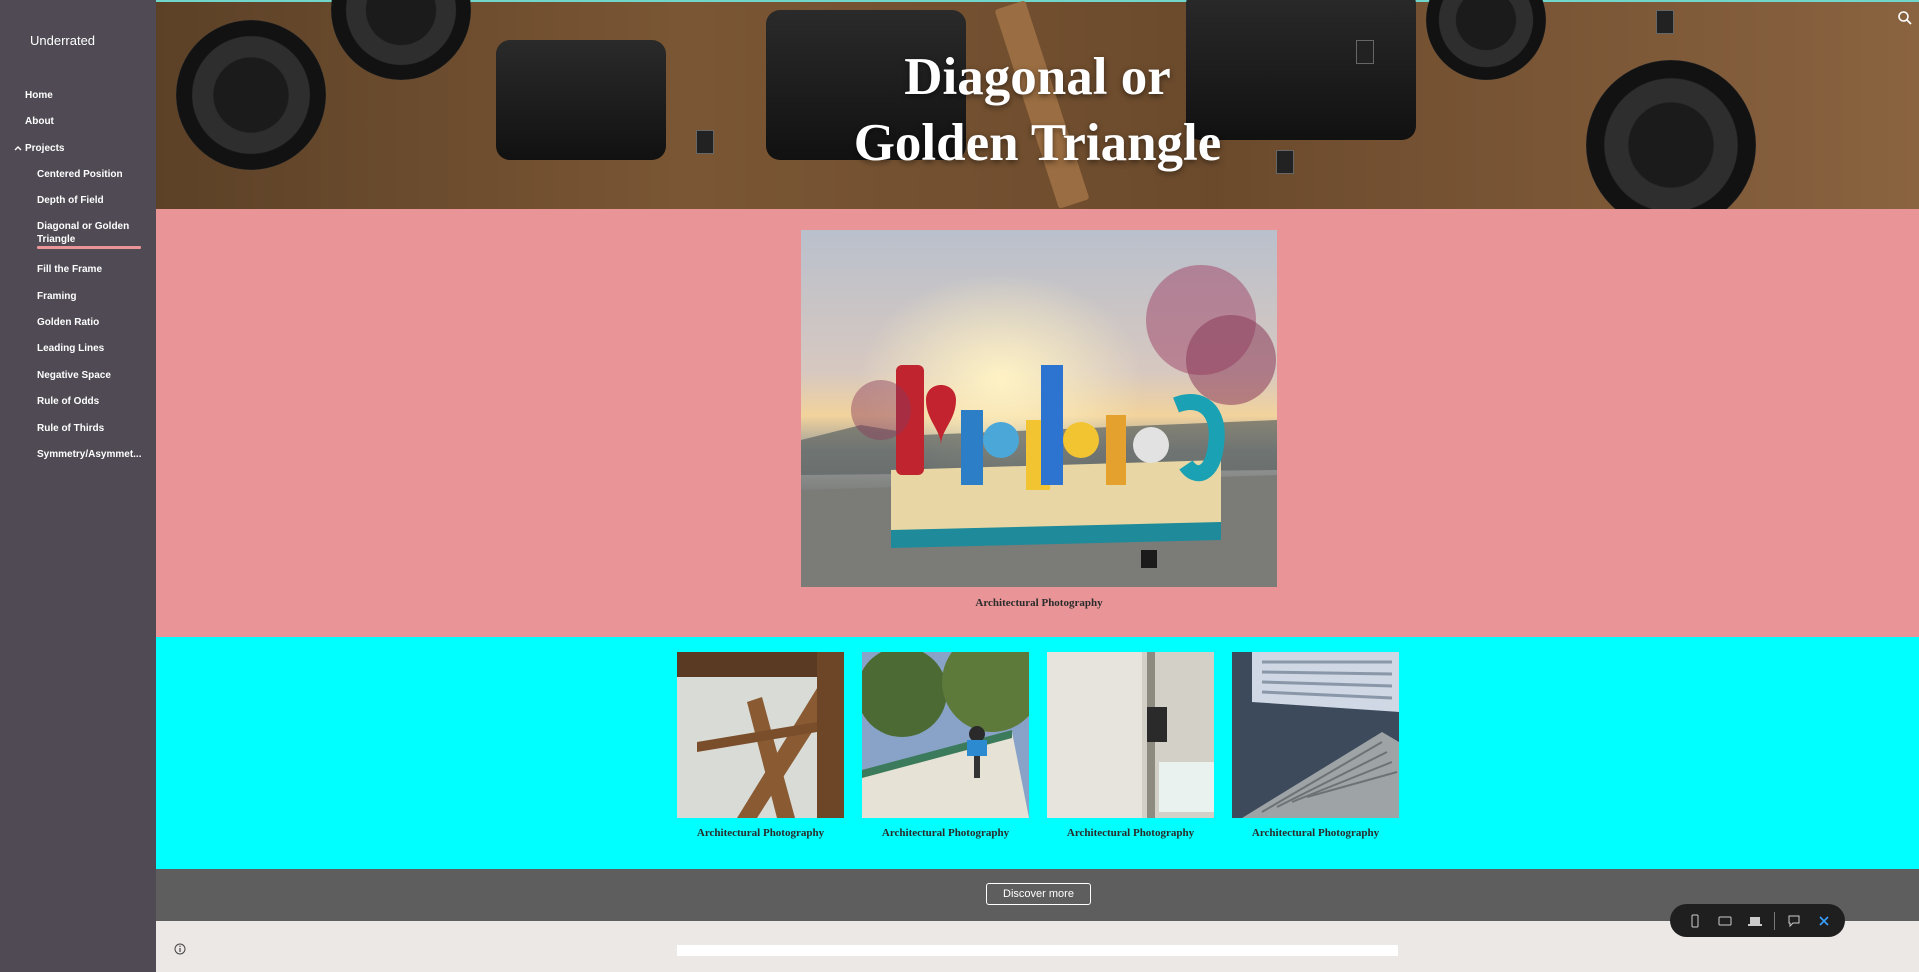 This screenshot has height=972, width=1919. I want to click on gallery-caption-1: Architectural Photography, so click(760, 833).